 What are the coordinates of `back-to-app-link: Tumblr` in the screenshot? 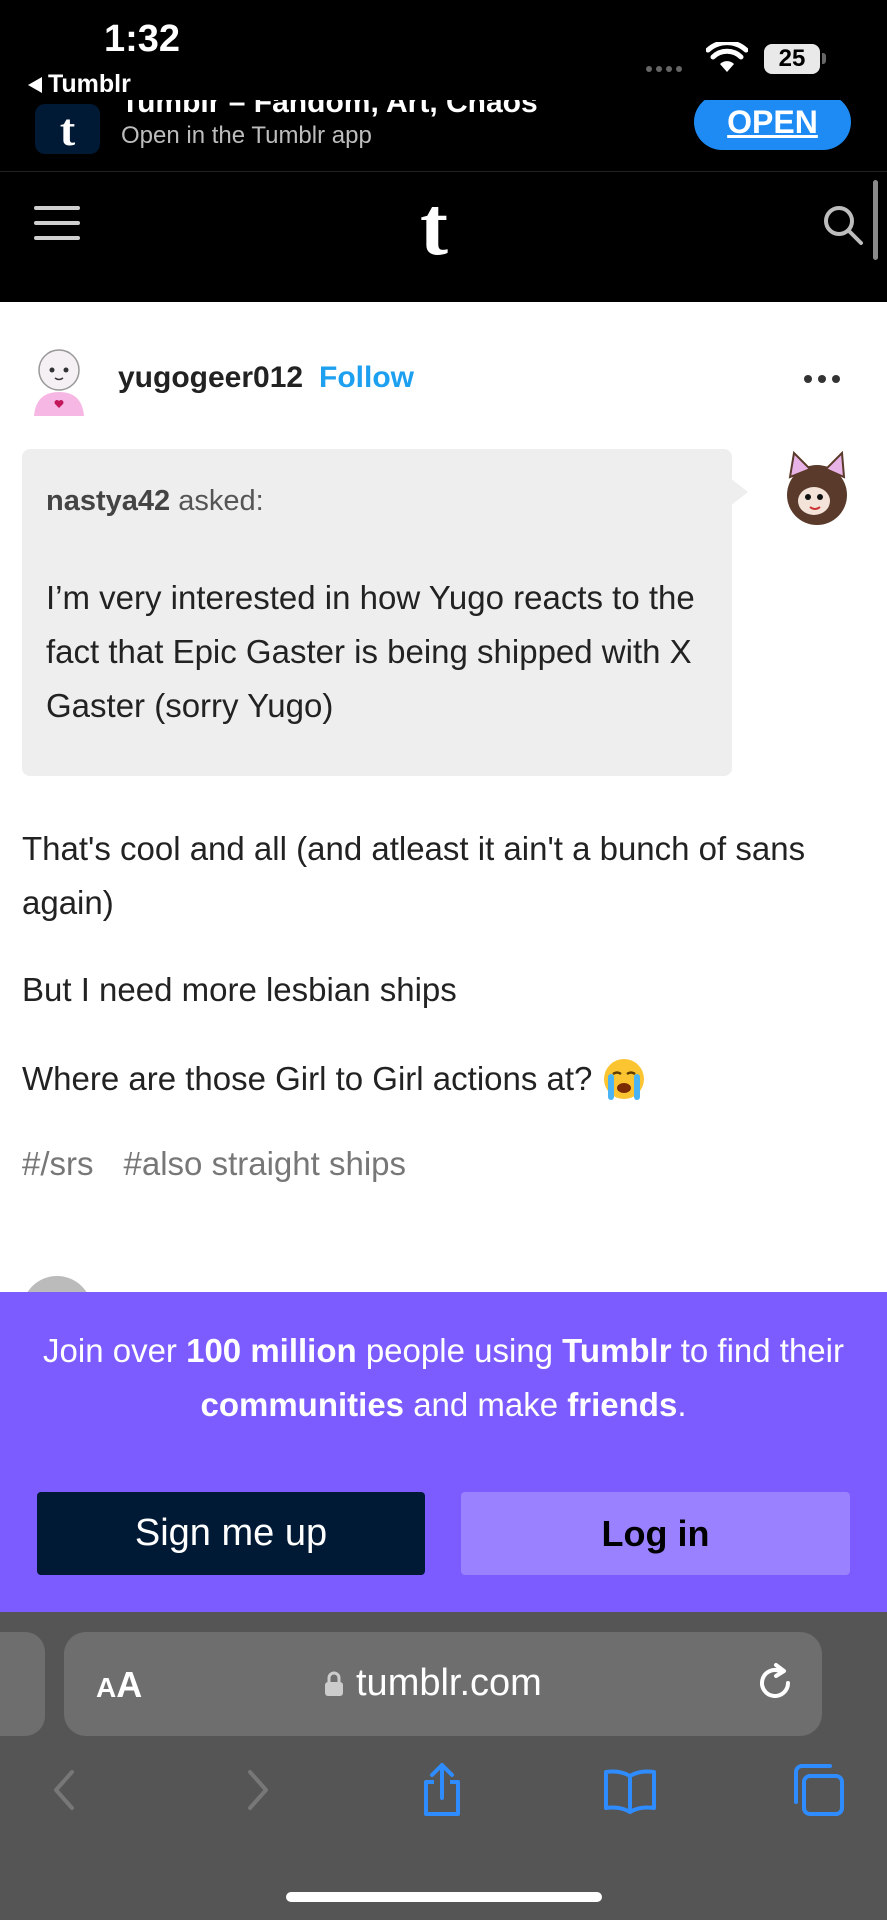 It's located at (79, 84).